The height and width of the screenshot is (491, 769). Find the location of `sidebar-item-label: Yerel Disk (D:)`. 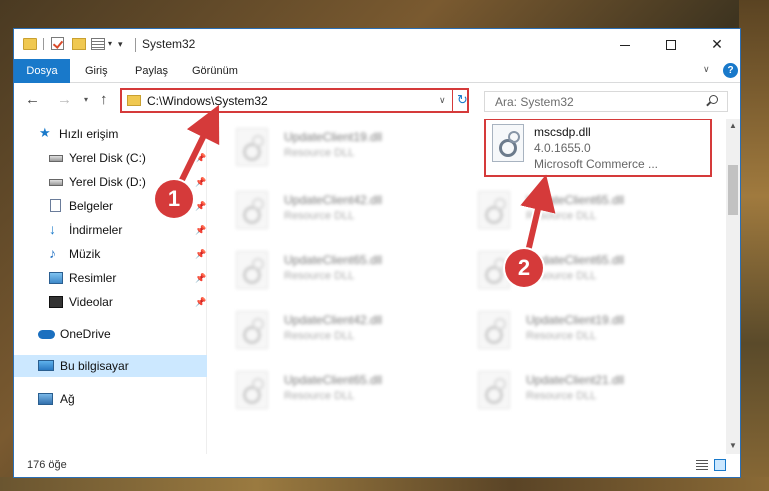

sidebar-item-label: Yerel Disk (D:) is located at coordinates (107, 182).